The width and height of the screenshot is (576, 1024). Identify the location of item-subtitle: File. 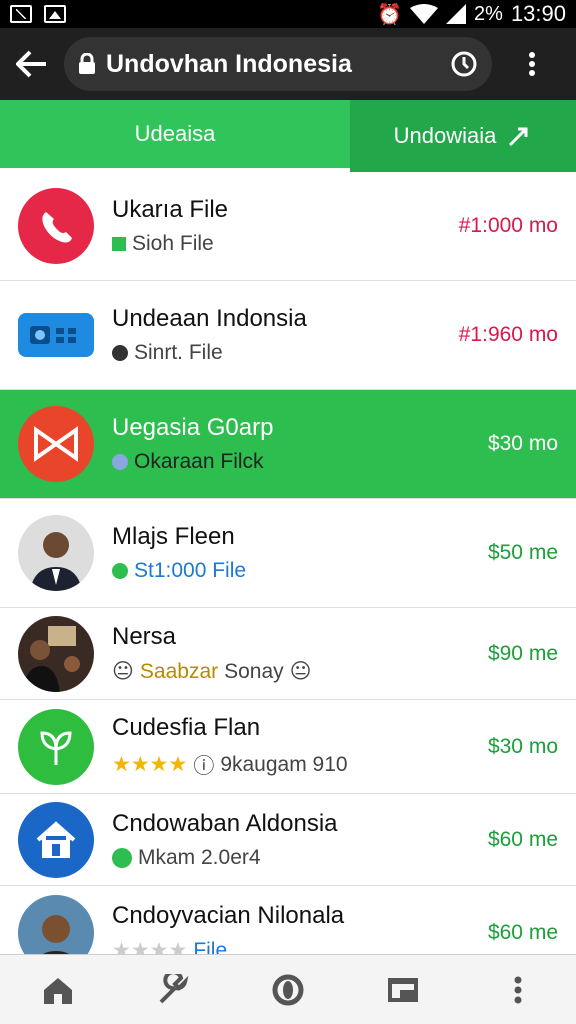
(210, 946).